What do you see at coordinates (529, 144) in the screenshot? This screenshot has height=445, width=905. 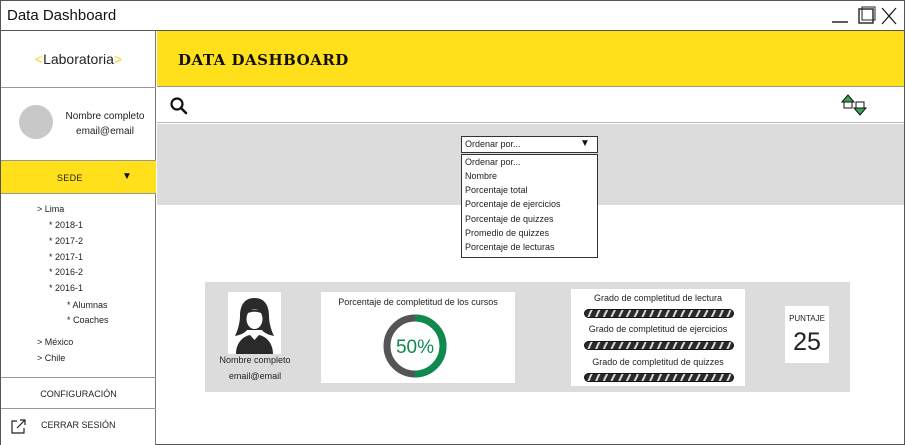 I see `sort-select: Ordenar por... ▼` at bounding box center [529, 144].